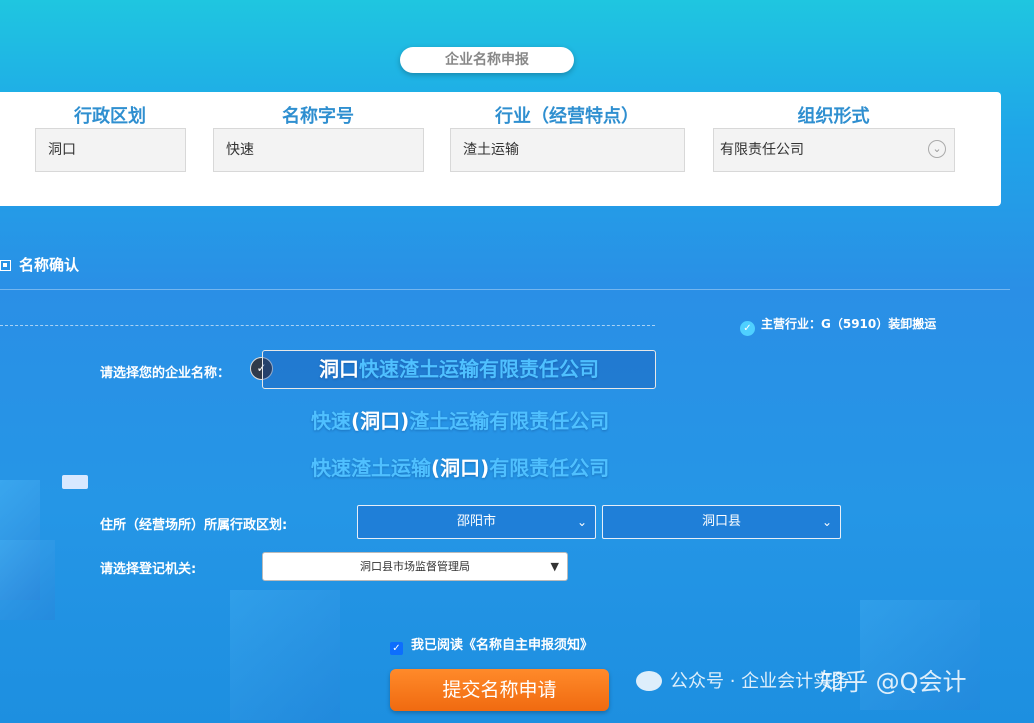 The width and height of the screenshot is (1034, 723). Describe the element at coordinates (318, 116) in the screenshot. I see `label-brand: 名称字号` at that location.